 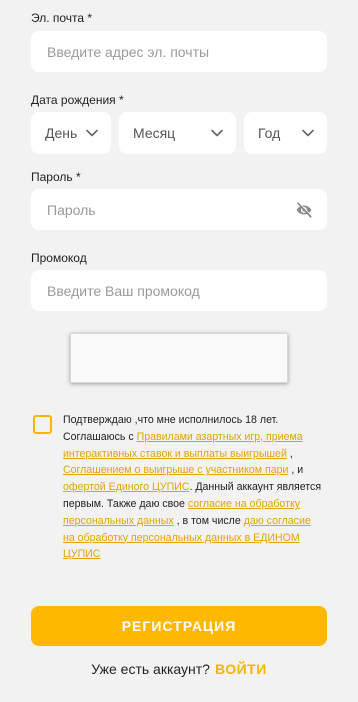 I want to click on captcha-widget, so click(x=179, y=358).